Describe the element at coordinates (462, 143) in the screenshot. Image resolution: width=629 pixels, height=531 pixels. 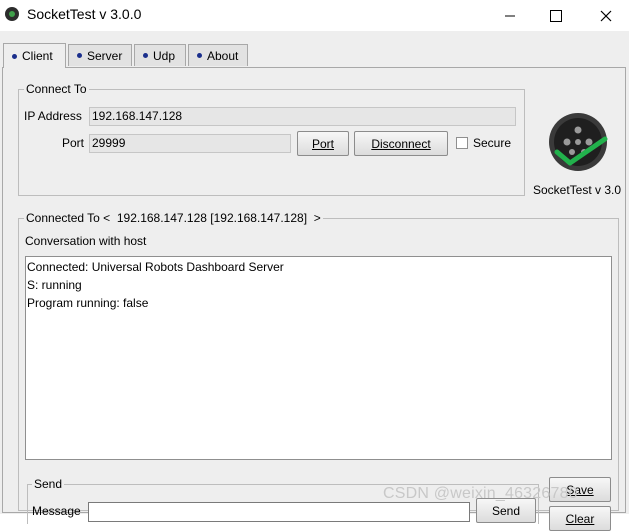
I see `secure-checkbox` at that location.